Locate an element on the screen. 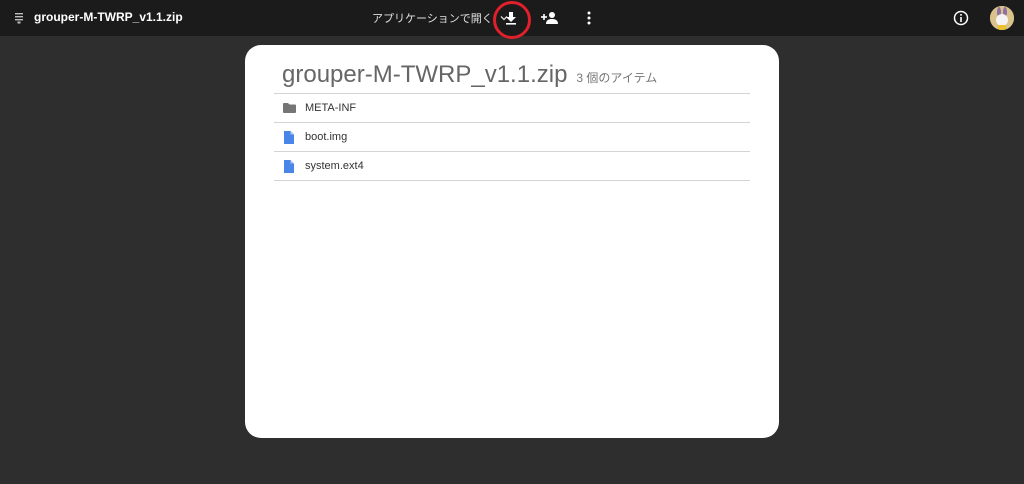  open-with-label: アプリケーションで開く is located at coordinates (432, 19).